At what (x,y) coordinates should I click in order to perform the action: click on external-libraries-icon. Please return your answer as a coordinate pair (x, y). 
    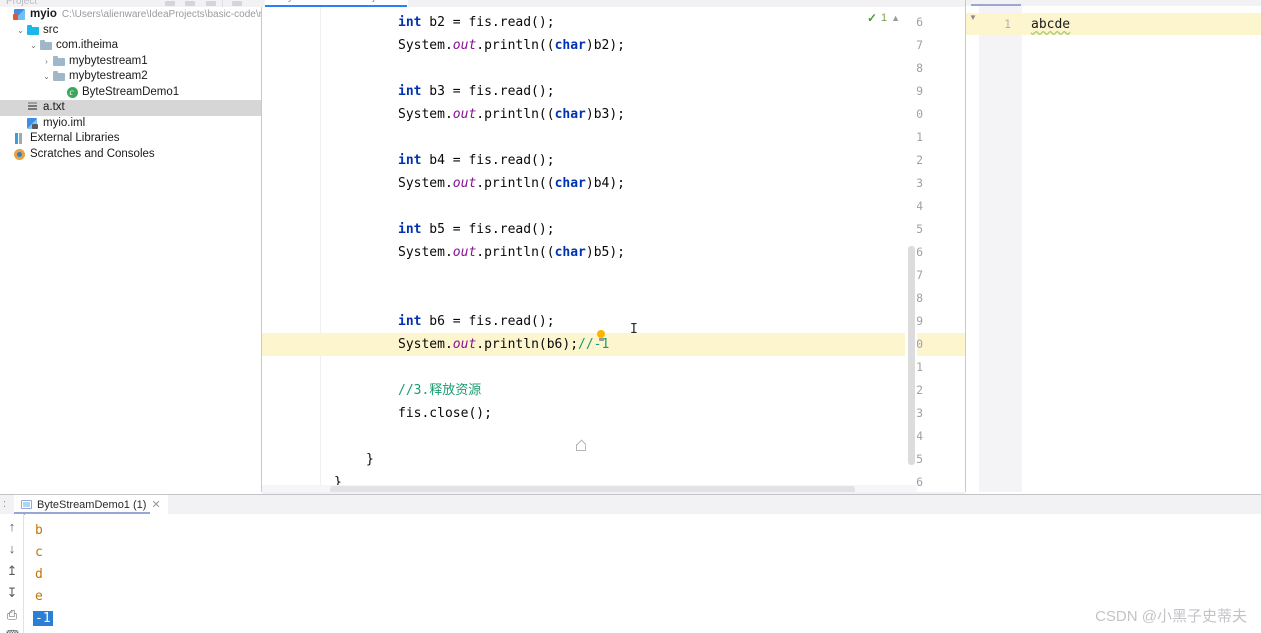
    Looking at the image, I should click on (20, 138).